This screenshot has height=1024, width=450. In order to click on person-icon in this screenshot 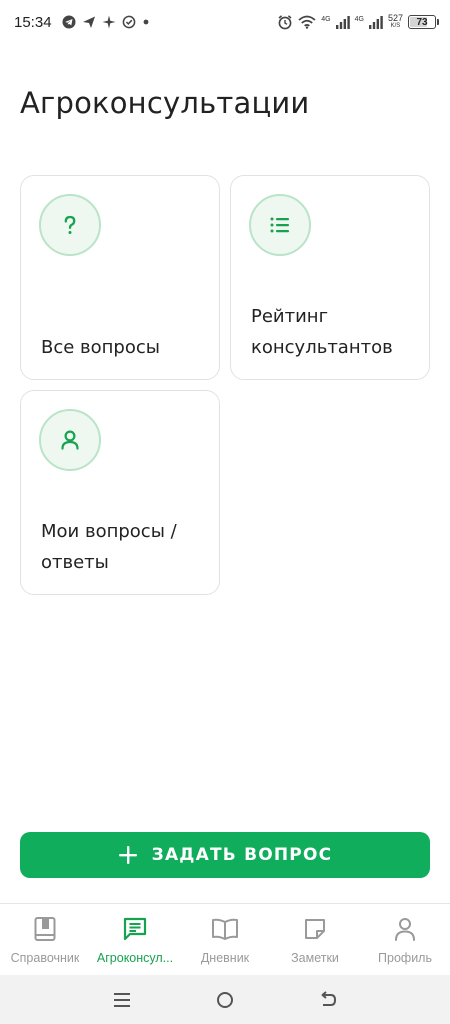, I will do `click(70, 440)`.